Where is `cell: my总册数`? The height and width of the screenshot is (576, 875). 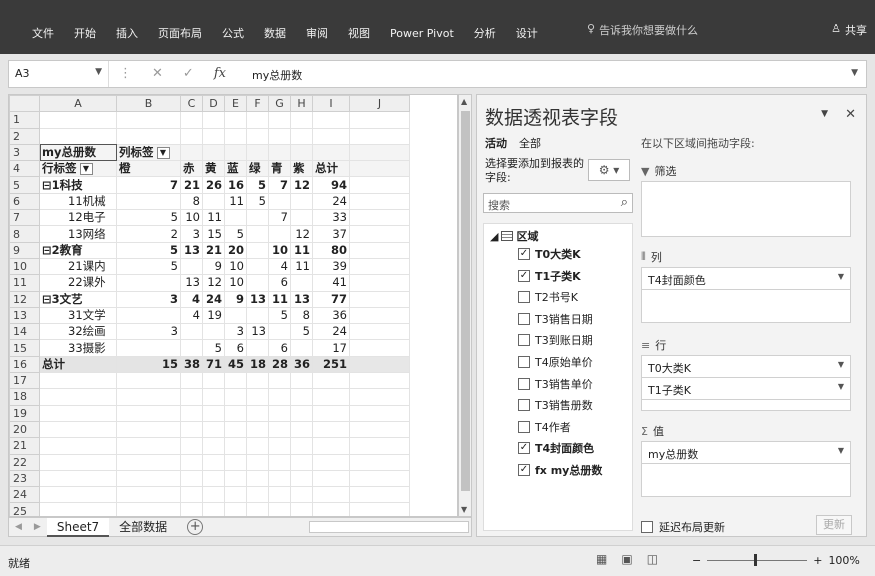 cell: my总册数 is located at coordinates (78, 152).